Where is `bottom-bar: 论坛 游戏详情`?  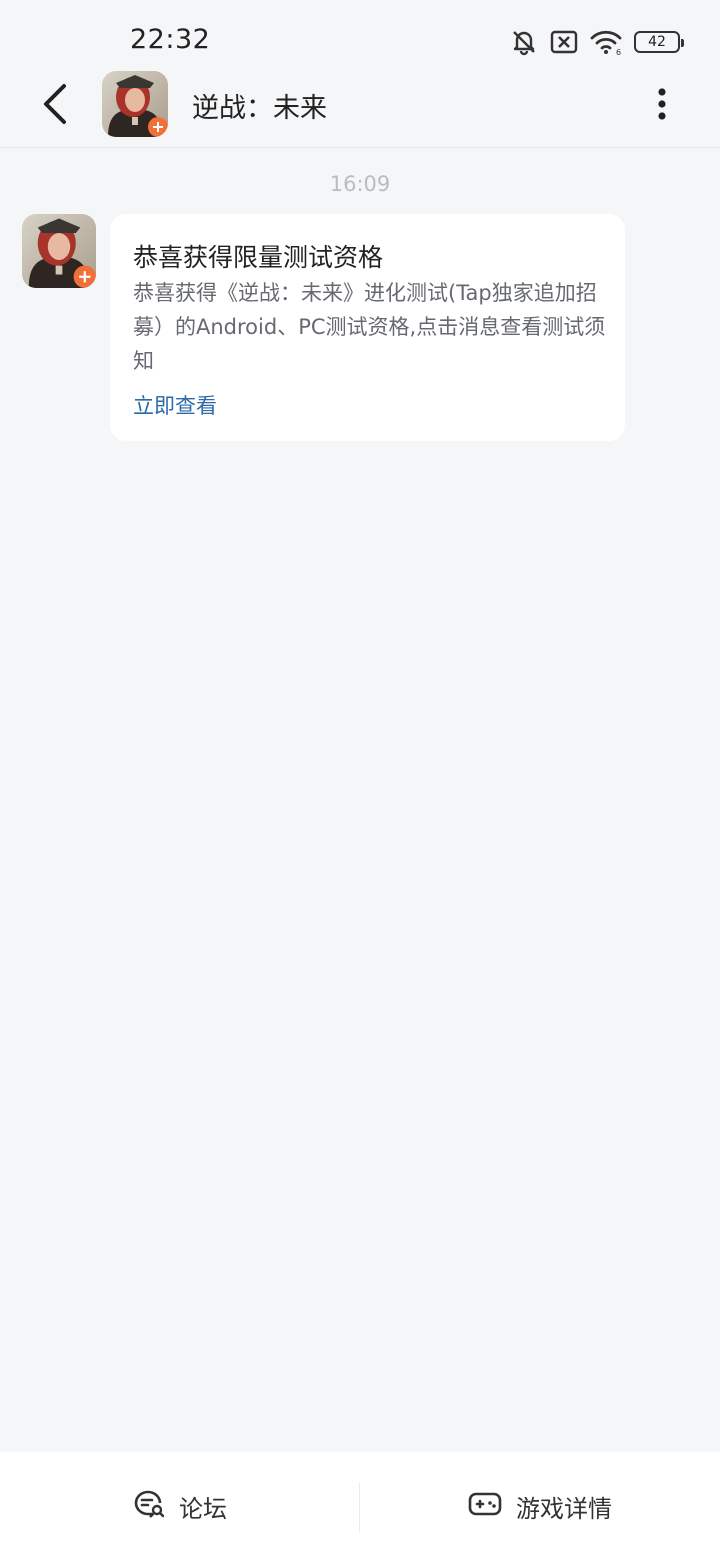 bottom-bar: 论坛 游戏详情 is located at coordinates (360, 1506).